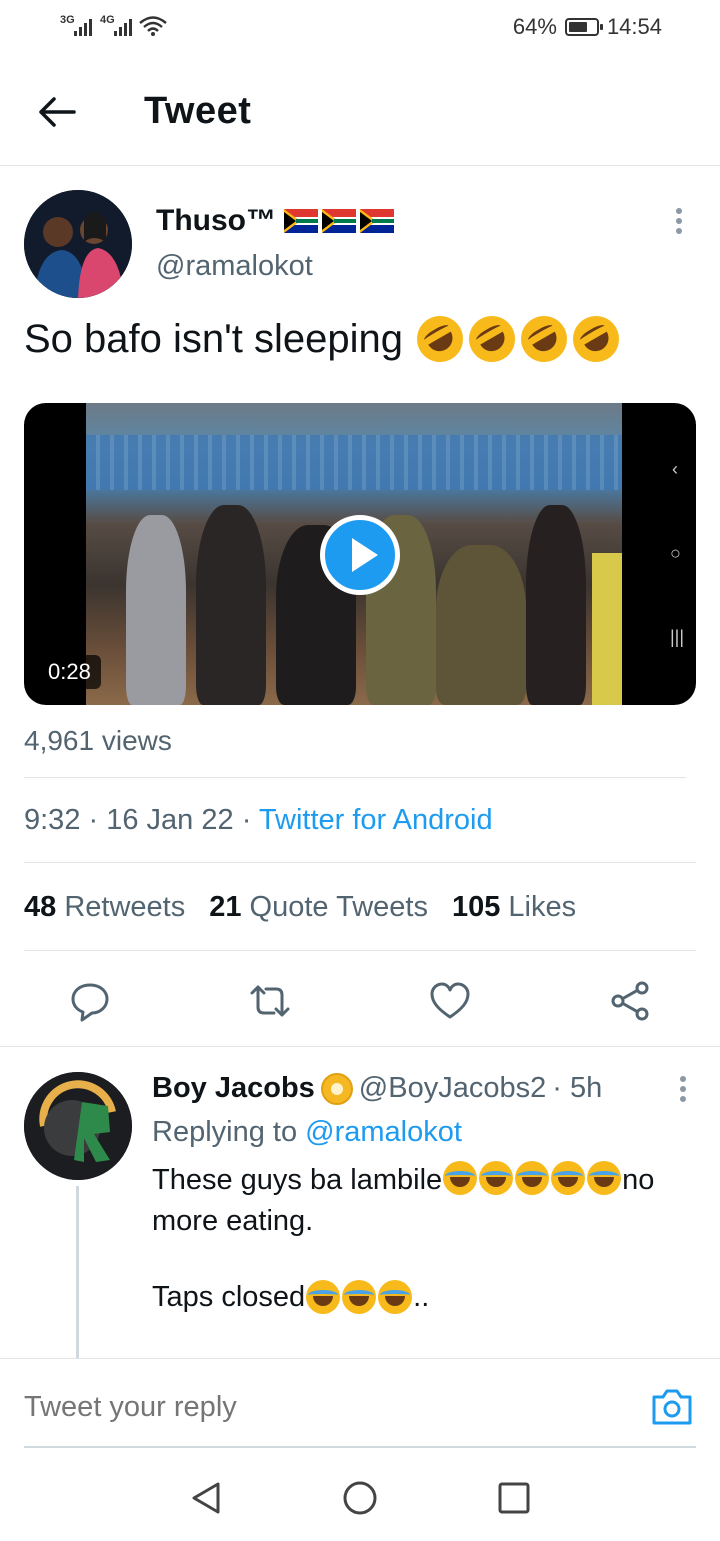  What do you see at coordinates (198, 111) in the screenshot?
I see `page-title: Tweet` at bounding box center [198, 111].